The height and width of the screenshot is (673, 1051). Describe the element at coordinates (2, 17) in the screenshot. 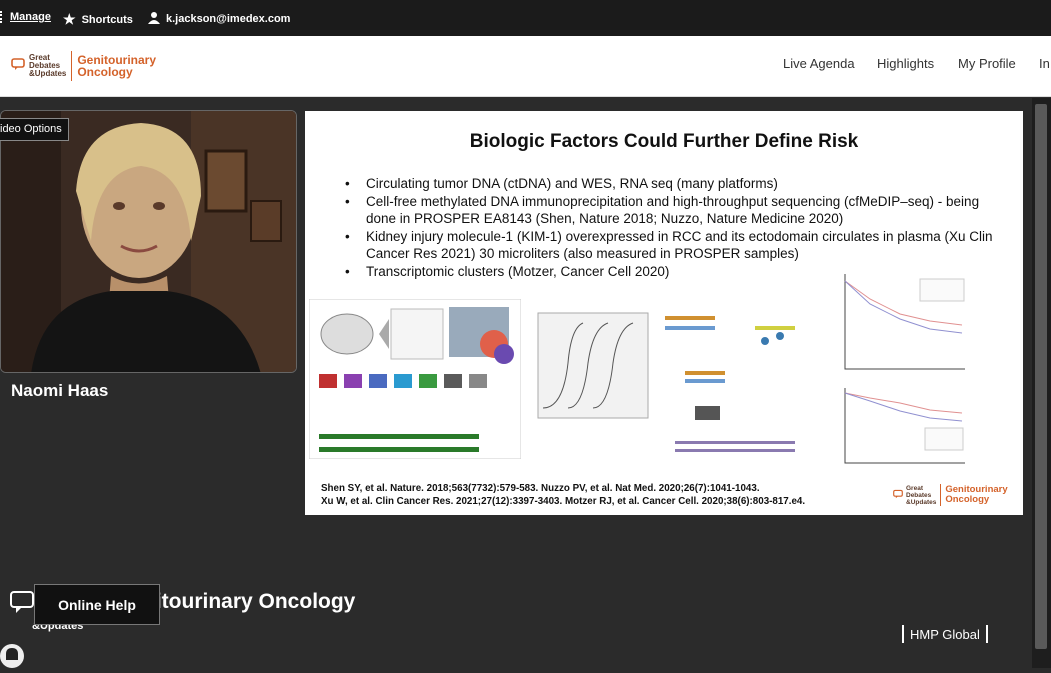

I see `manage-icon` at that location.